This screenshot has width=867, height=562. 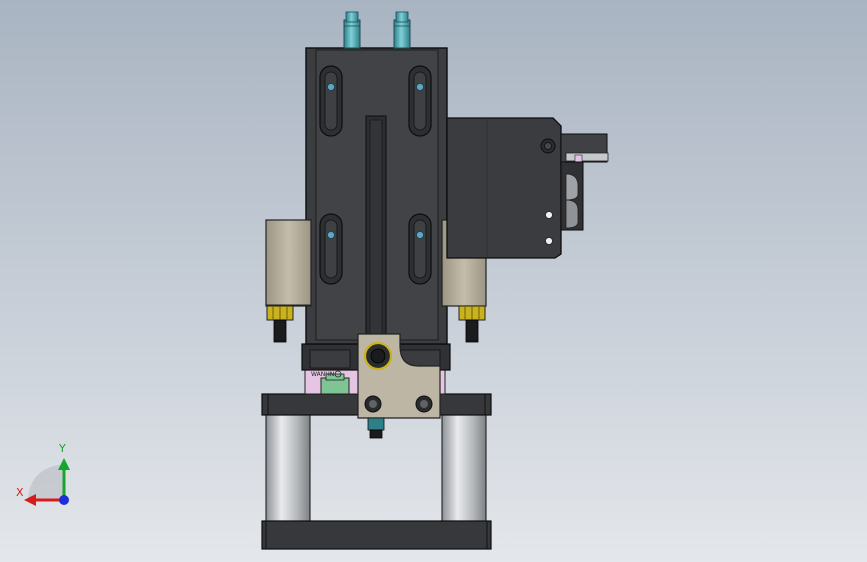 What do you see at coordinates (420, 101) in the screenshot?
I see `mount-slot-top-right` at bounding box center [420, 101].